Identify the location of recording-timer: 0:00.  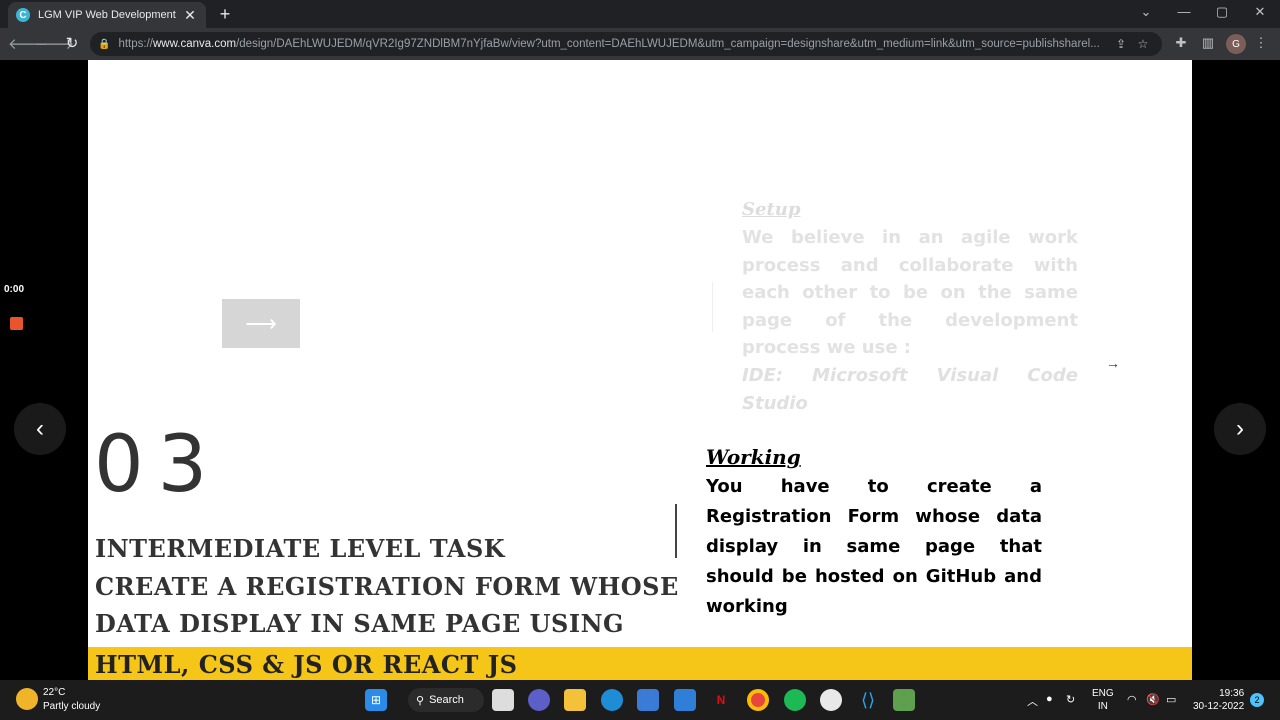
(14, 289).